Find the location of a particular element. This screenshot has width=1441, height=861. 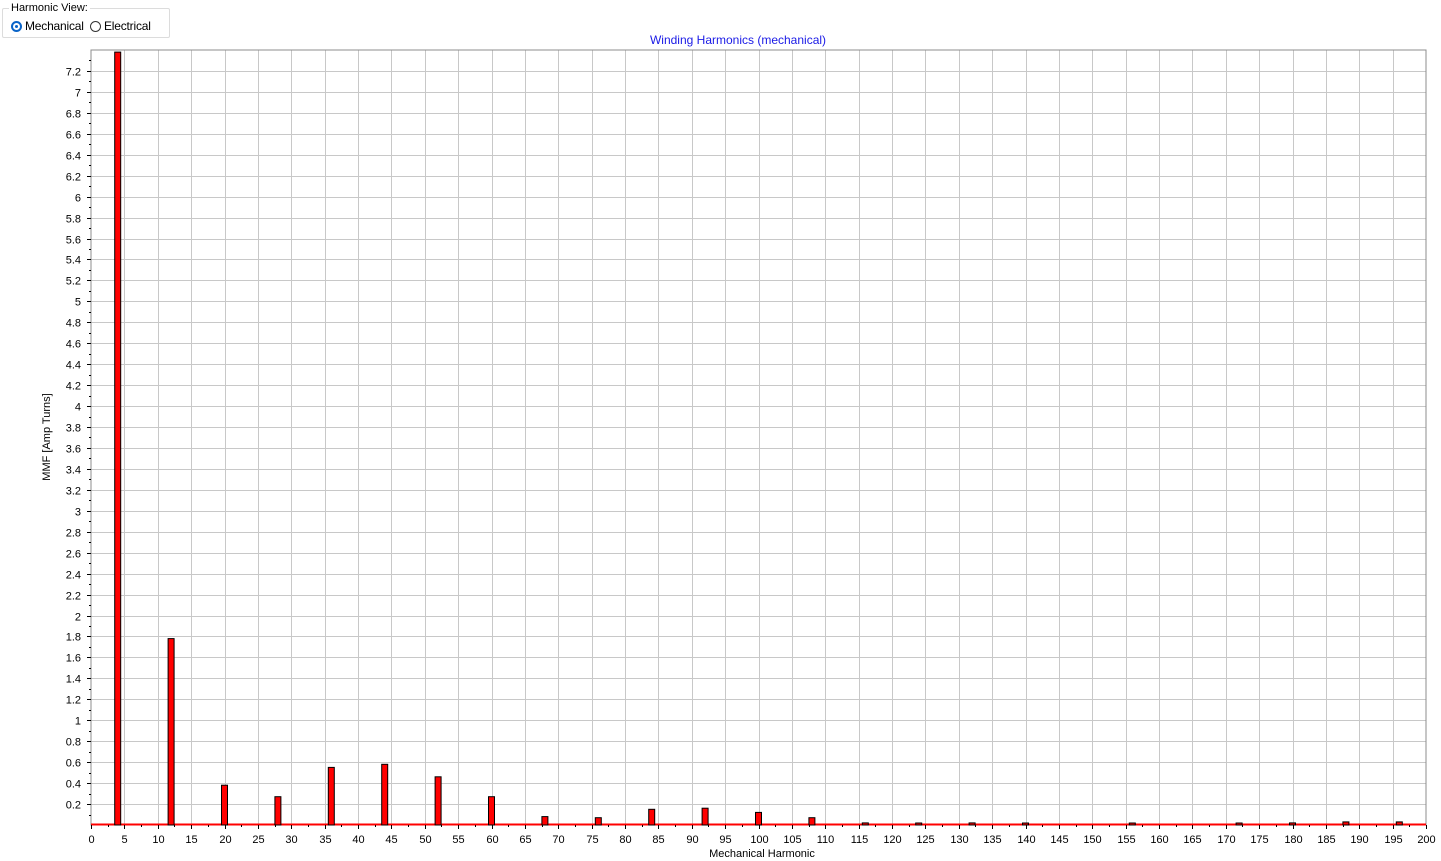

y-tick-label: 7 is located at coordinates (78, 94).